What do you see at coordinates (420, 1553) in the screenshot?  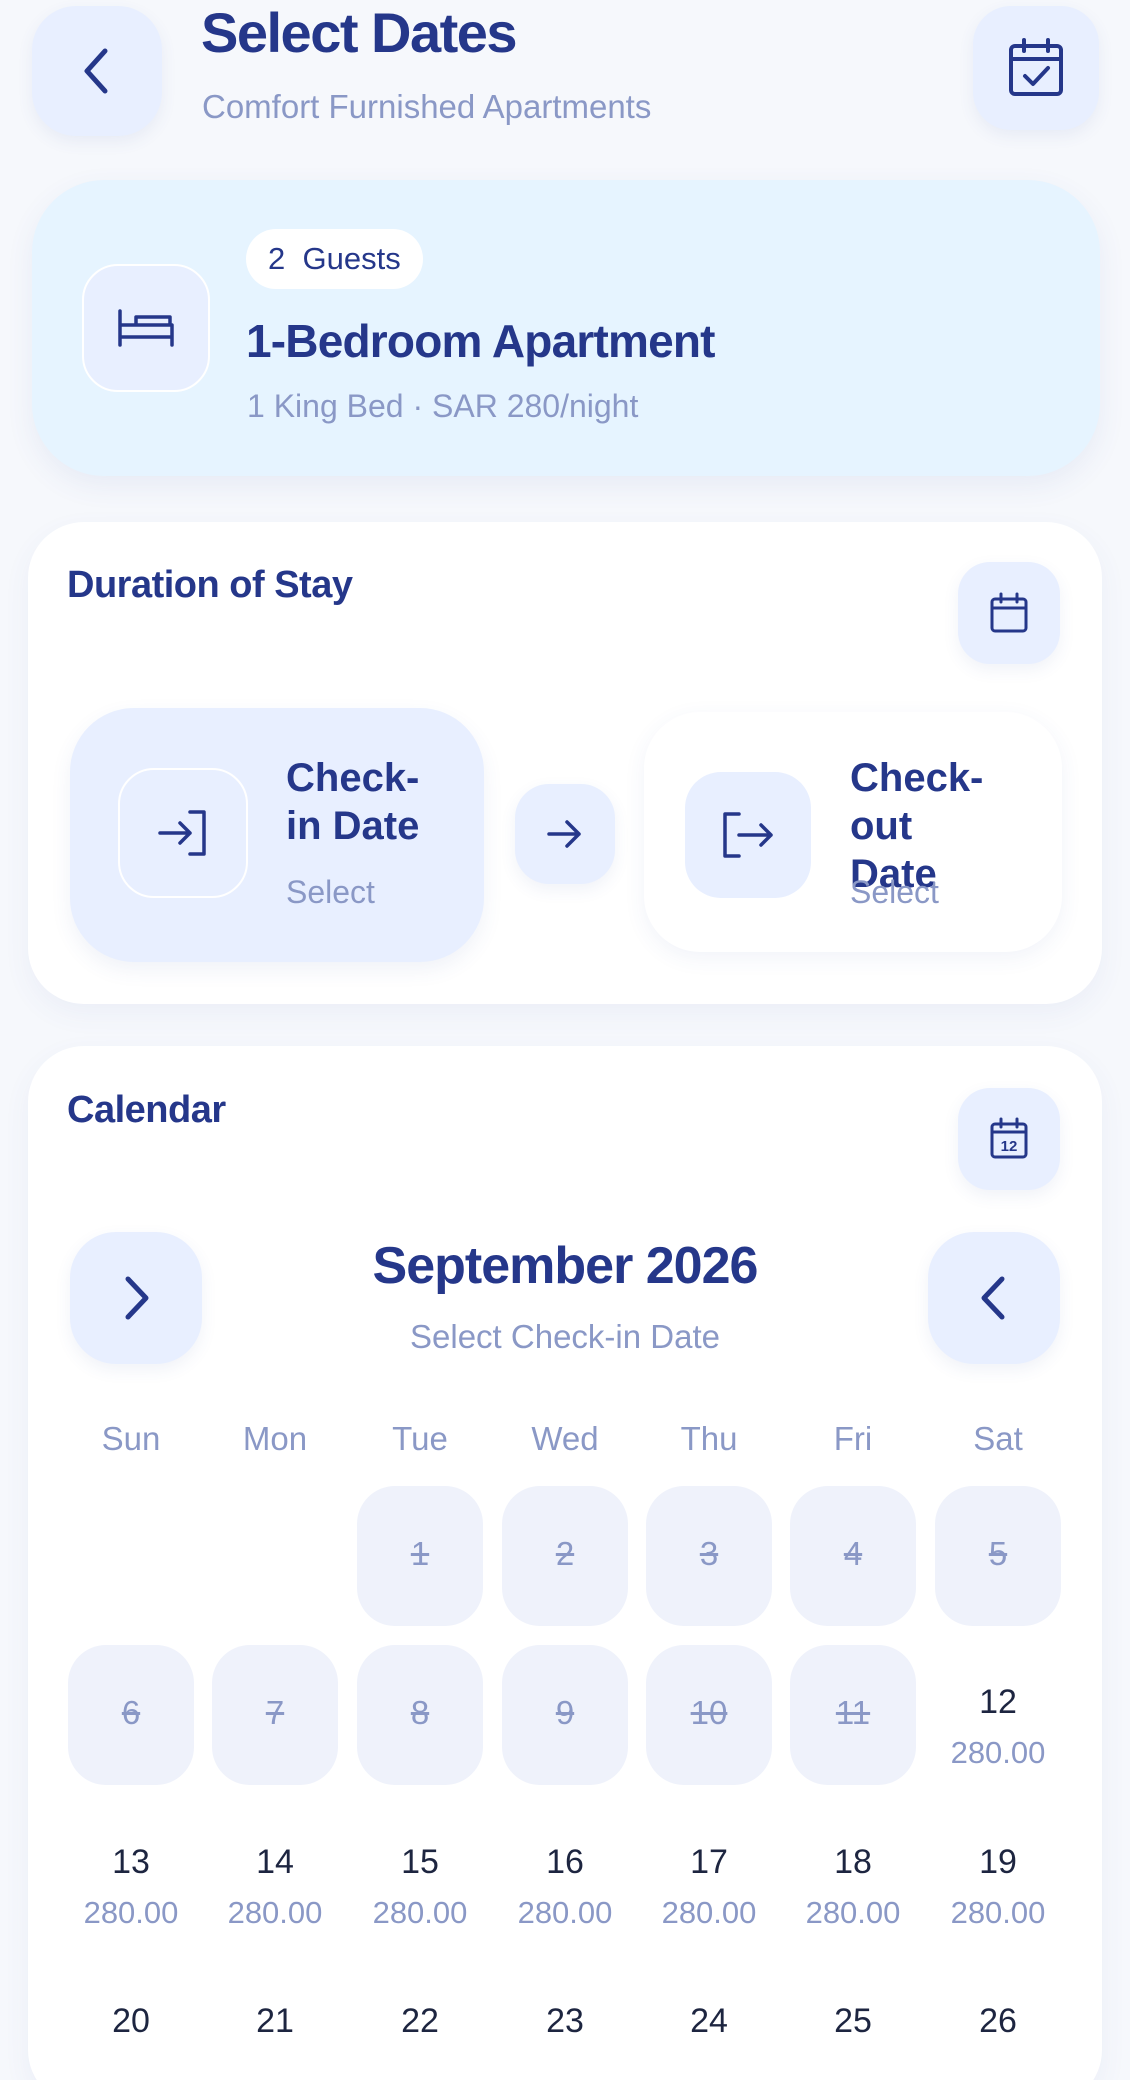 I see `day-number: 1` at bounding box center [420, 1553].